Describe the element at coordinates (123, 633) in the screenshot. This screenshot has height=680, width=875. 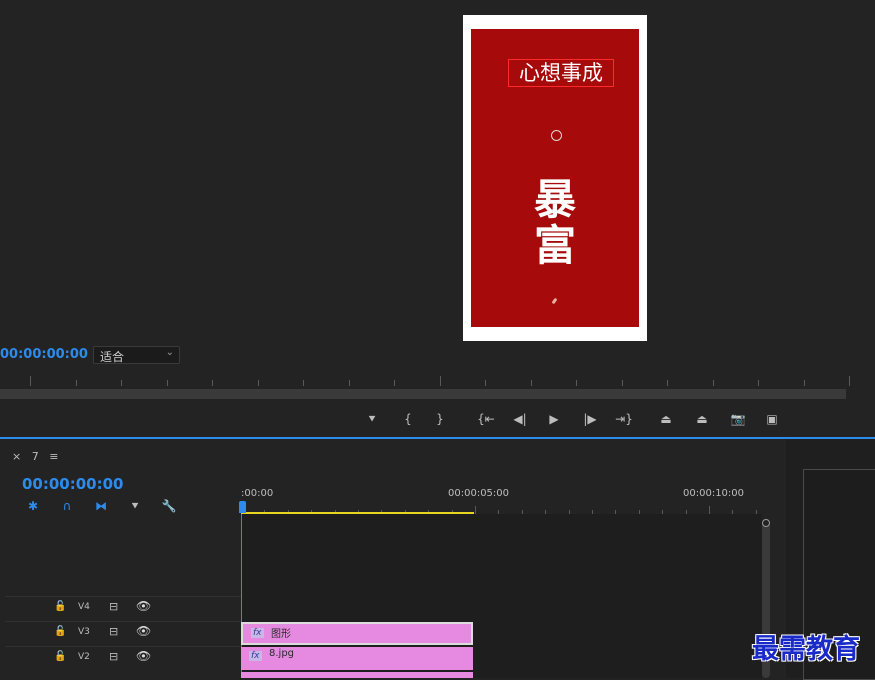
I see `track-header-v3: 🔓 V3 ⊟ 👁` at that location.